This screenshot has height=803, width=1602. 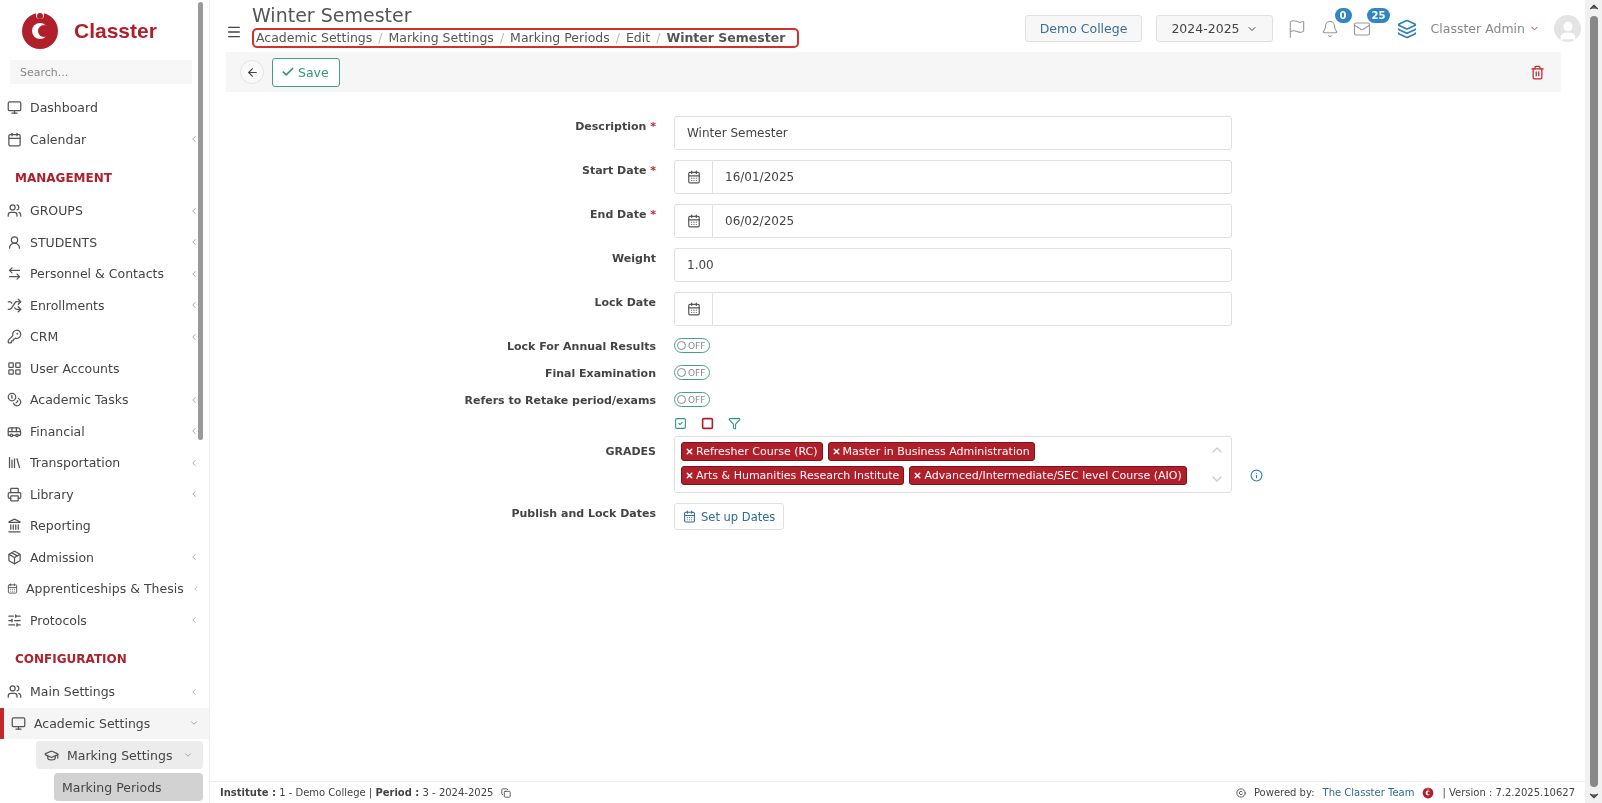 What do you see at coordinates (104, 305) in the screenshot?
I see `sidebar-item: Enrollments` at bounding box center [104, 305].